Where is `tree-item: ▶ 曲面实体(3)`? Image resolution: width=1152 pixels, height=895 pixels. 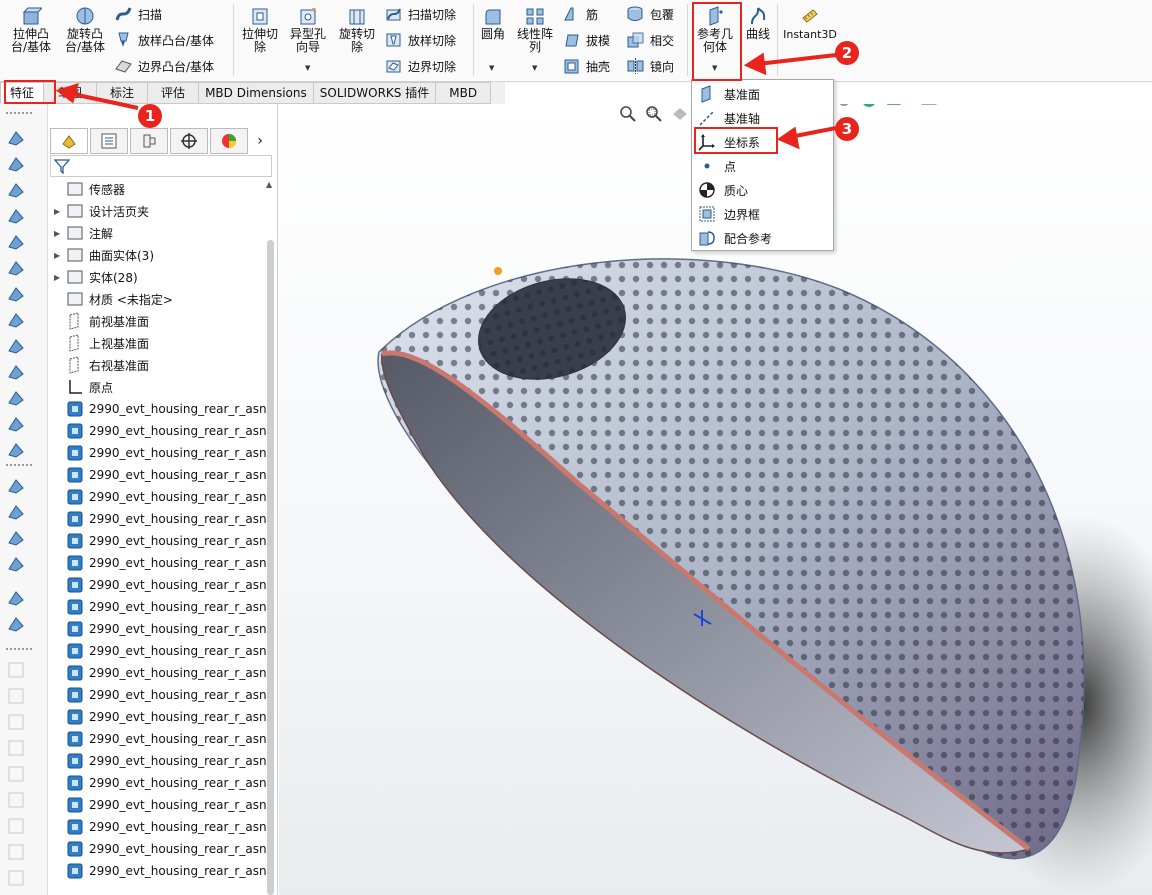 tree-item: ▶ 曲面实体(3) is located at coordinates (104, 255).